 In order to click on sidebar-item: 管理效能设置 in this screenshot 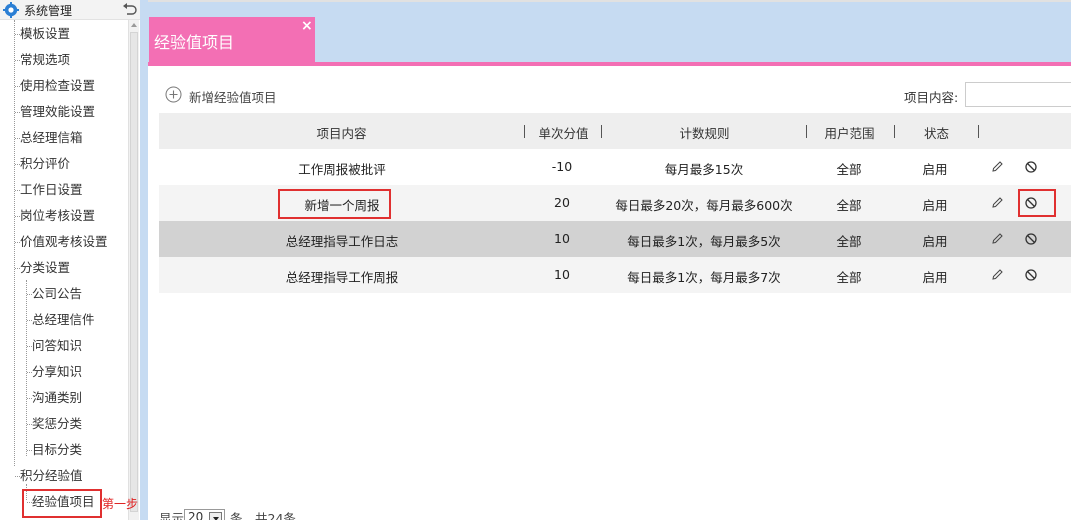, I will do `click(57, 112)`.